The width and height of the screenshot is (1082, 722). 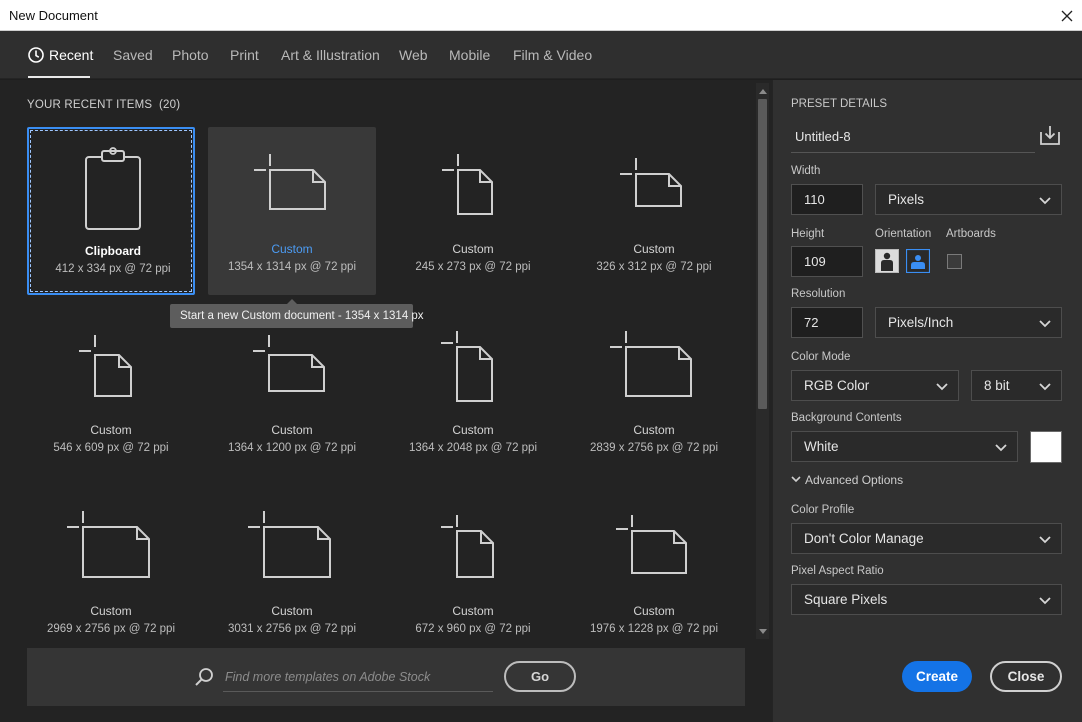 What do you see at coordinates (864, 538) in the screenshot?
I see `color-profile-value: Don't Color Manage` at bounding box center [864, 538].